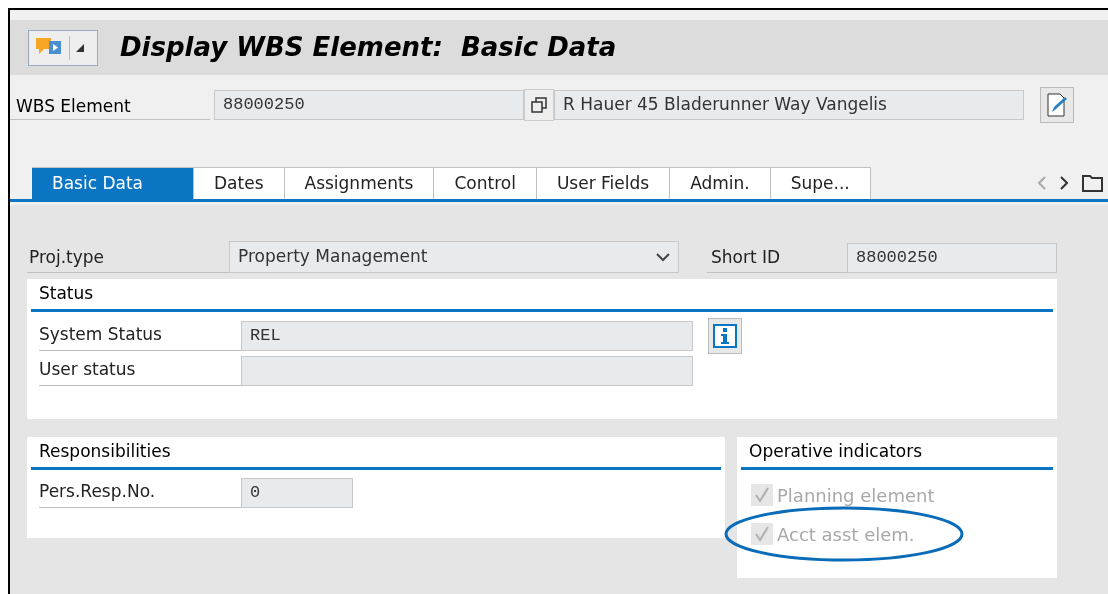 This screenshot has width=1108, height=594. What do you see at coordinates (297, 492) in the screenshot?
I see `person-responsible-field: 0` at bounding box center [297, 492].